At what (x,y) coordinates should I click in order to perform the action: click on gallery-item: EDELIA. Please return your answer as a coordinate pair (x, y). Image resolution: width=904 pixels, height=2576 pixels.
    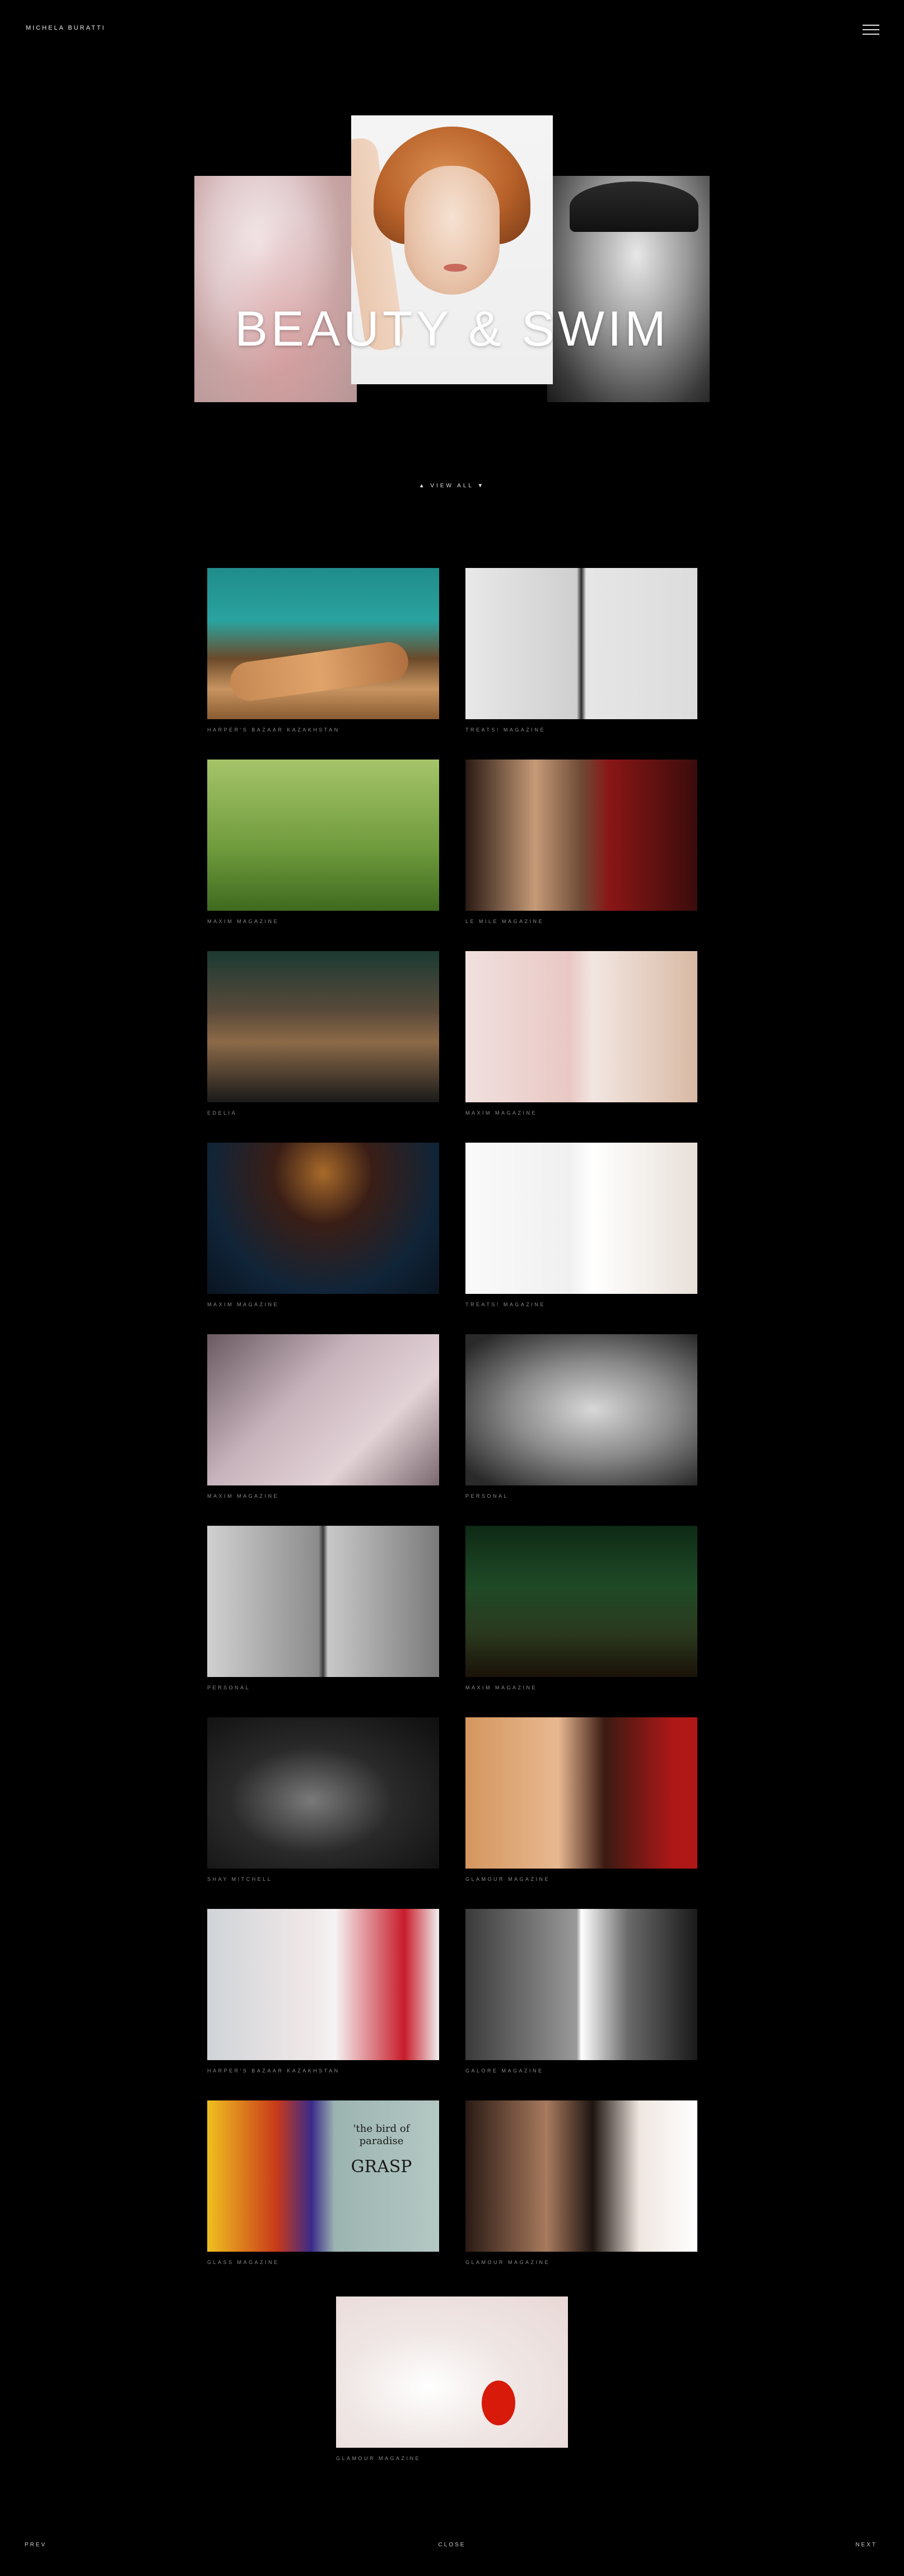
    Looking at the image, I should click on (323, 1033).